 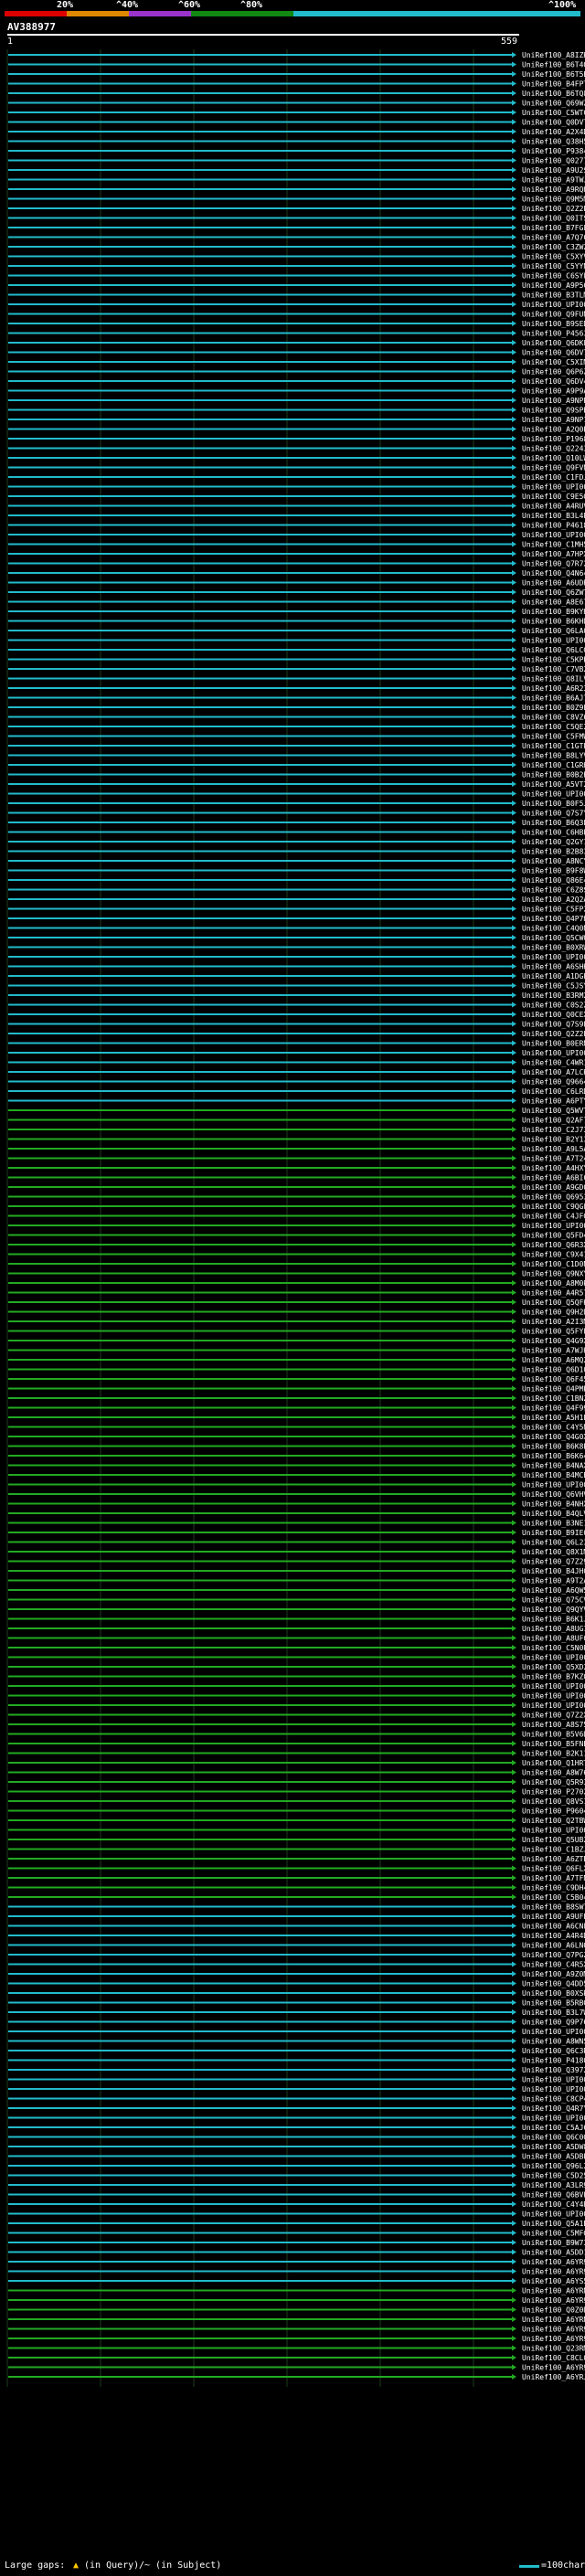 What do you see at coordinates (297, 573) in the screenshot?
I see `hit-row: UniRef100_Q4N644` at bounding box center [297, 573].